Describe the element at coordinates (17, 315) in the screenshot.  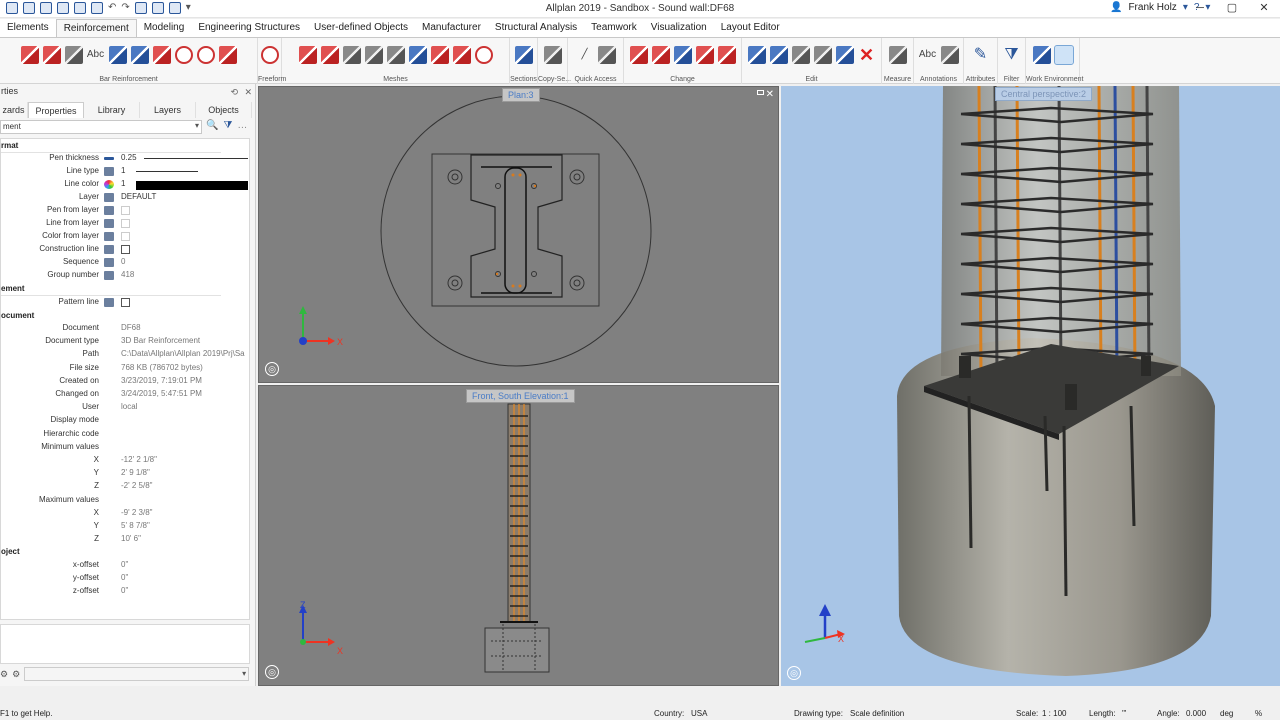
I see `section-document: ocument` at that location.